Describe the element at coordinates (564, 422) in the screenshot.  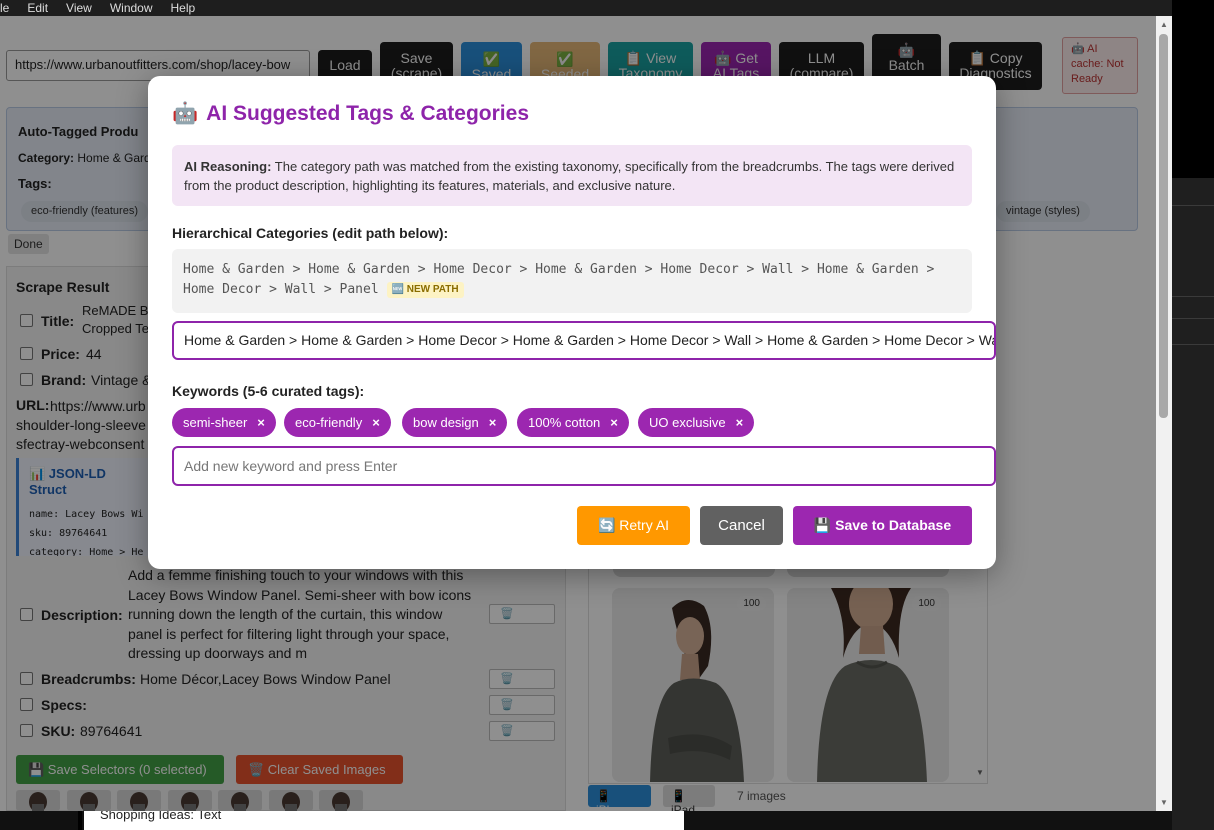
I see `keyword-tag-label: 100% cotton` at that location.